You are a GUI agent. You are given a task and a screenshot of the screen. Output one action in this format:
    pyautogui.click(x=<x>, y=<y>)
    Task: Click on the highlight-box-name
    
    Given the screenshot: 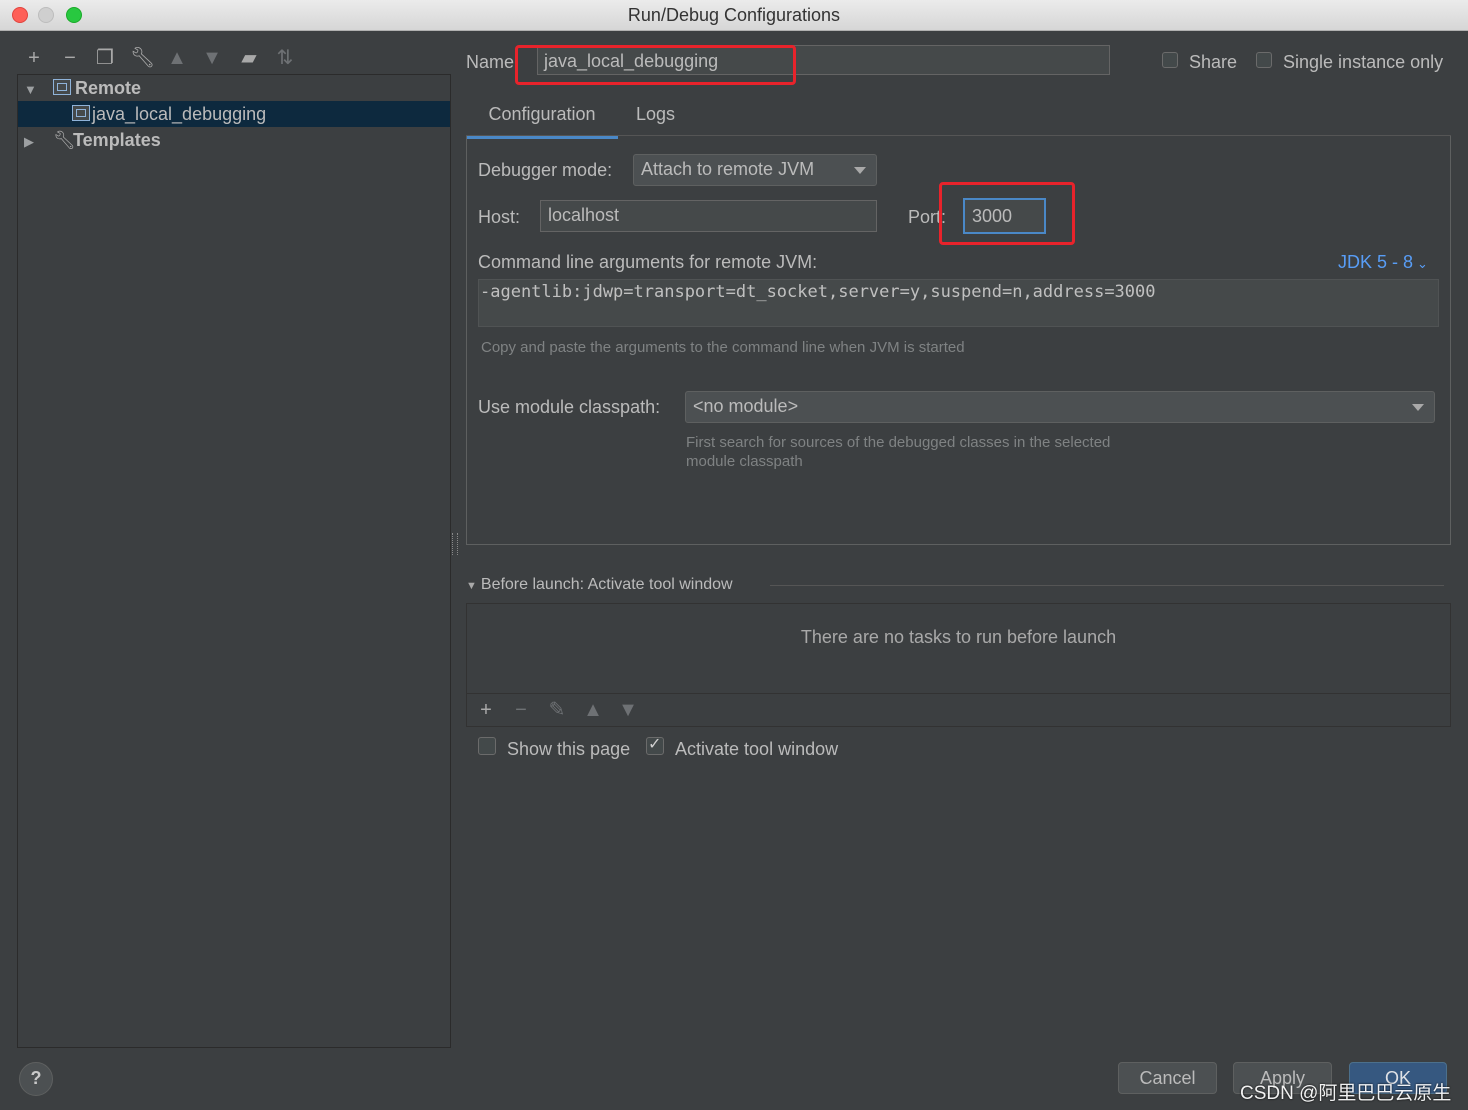 What is the action you would take?
    pyautogui.click(x=655, y=65)
    